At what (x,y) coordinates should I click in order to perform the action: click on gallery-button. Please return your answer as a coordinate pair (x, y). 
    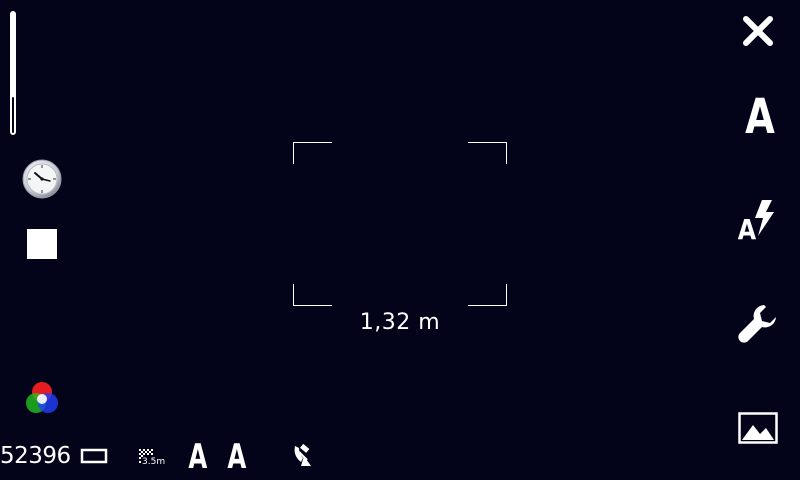
    Looking at the image, I should click on (758, 428).